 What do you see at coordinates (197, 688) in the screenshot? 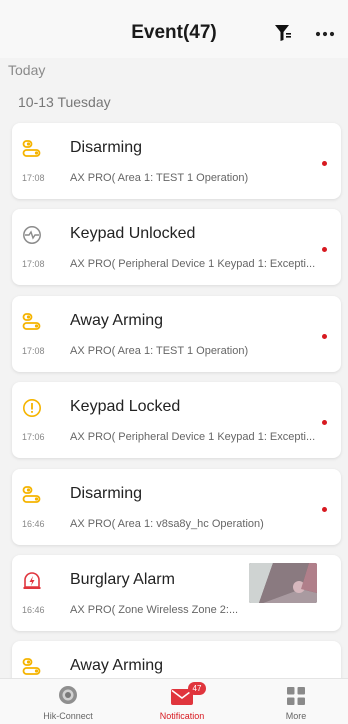
I see `notification-badge: 47` at bounding box center [197, 688].